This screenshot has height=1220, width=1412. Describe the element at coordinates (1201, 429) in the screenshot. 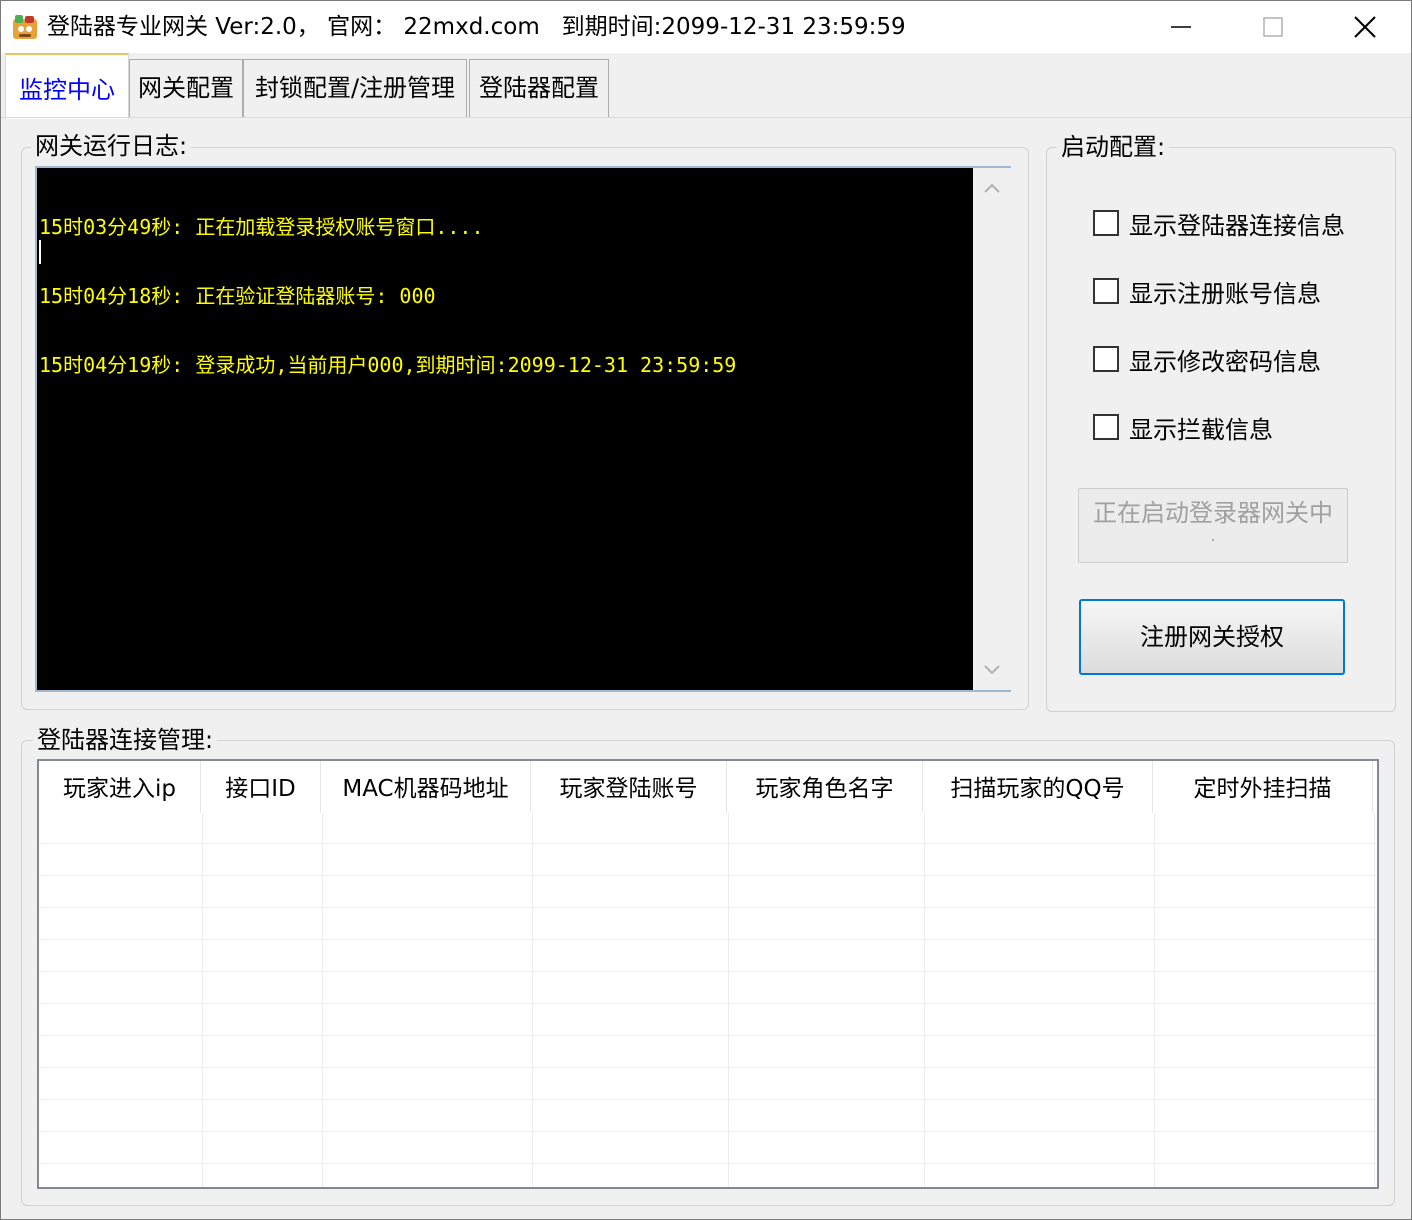

I see `checkbox-label: 显示拦截信息` at that location.